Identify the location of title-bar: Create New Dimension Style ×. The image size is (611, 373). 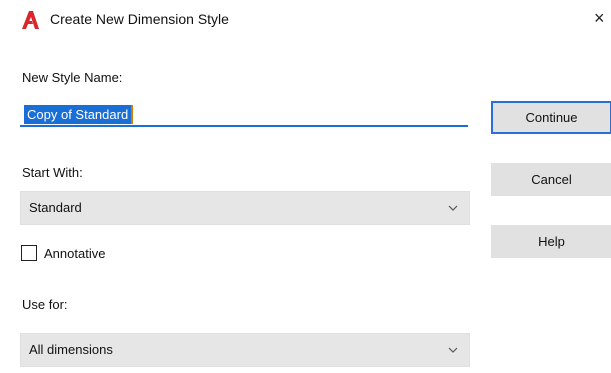
(305, 18).